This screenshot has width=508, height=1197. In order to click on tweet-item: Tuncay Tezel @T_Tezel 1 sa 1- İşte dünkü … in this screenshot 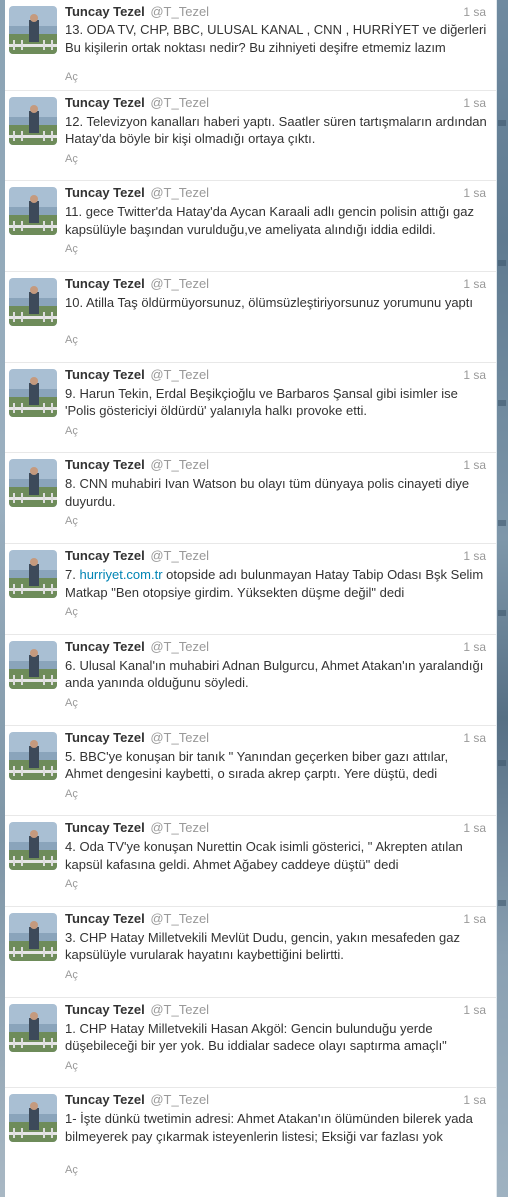, I will do `click(250, 1133)`.